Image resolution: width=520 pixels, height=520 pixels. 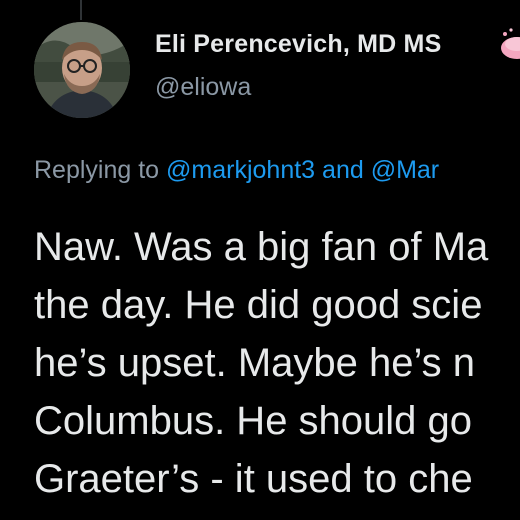 What do you see at coordinates (258, 305) in the screenshot?
I see `tweet-text-line: the day. He did good scie` at bounding box center [258, 305].